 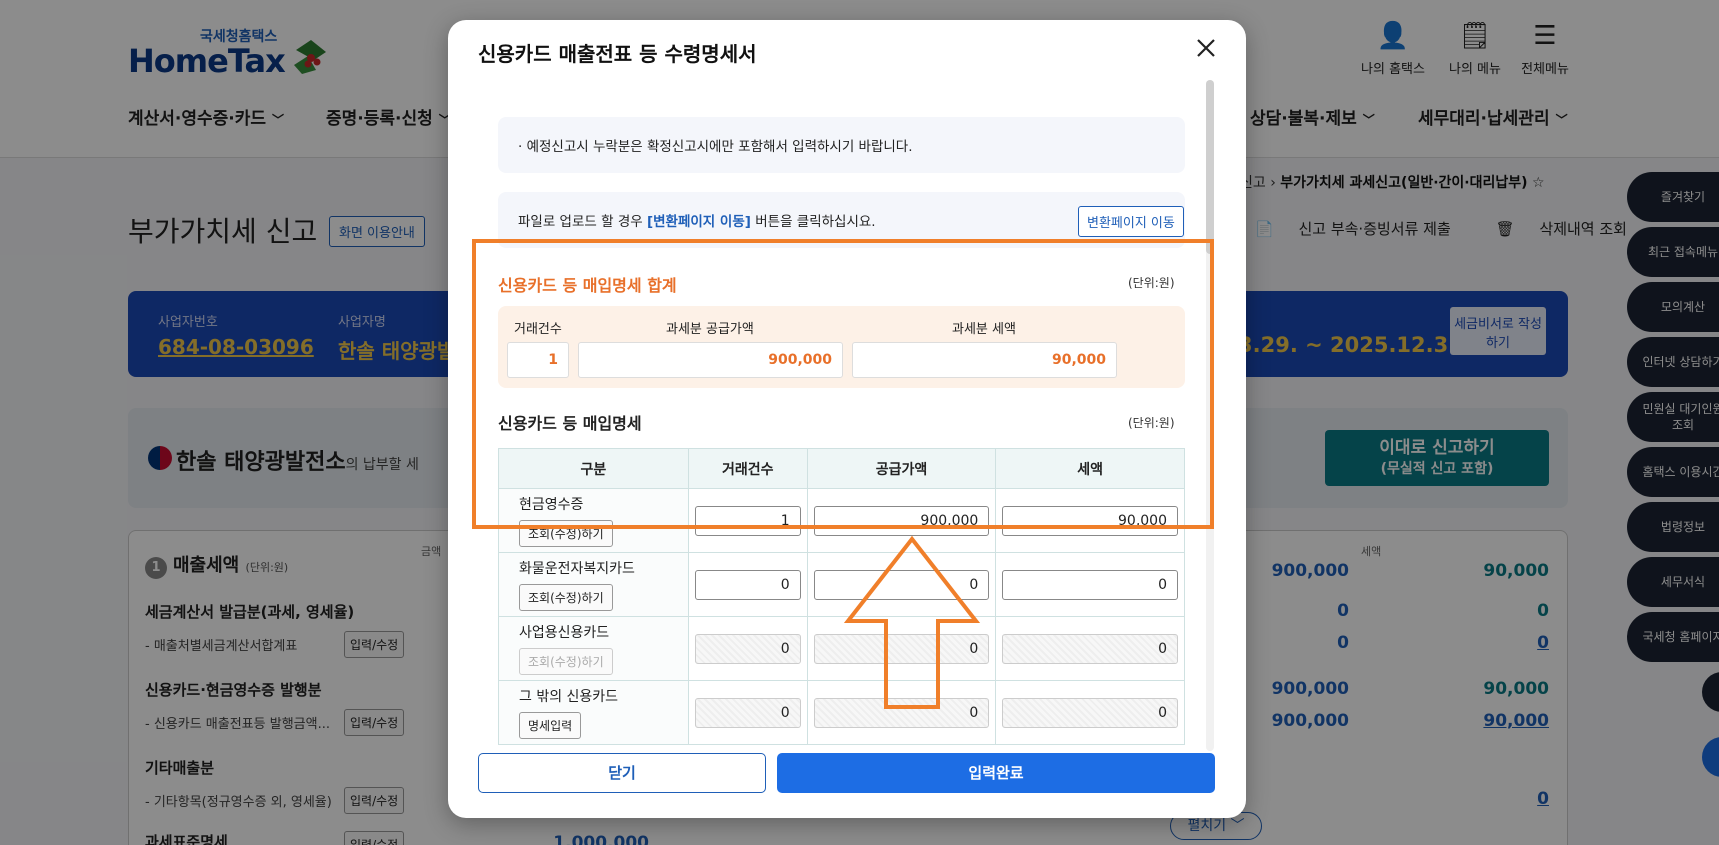 I want to click on highlight-annotation, so click(x=843, y=384).